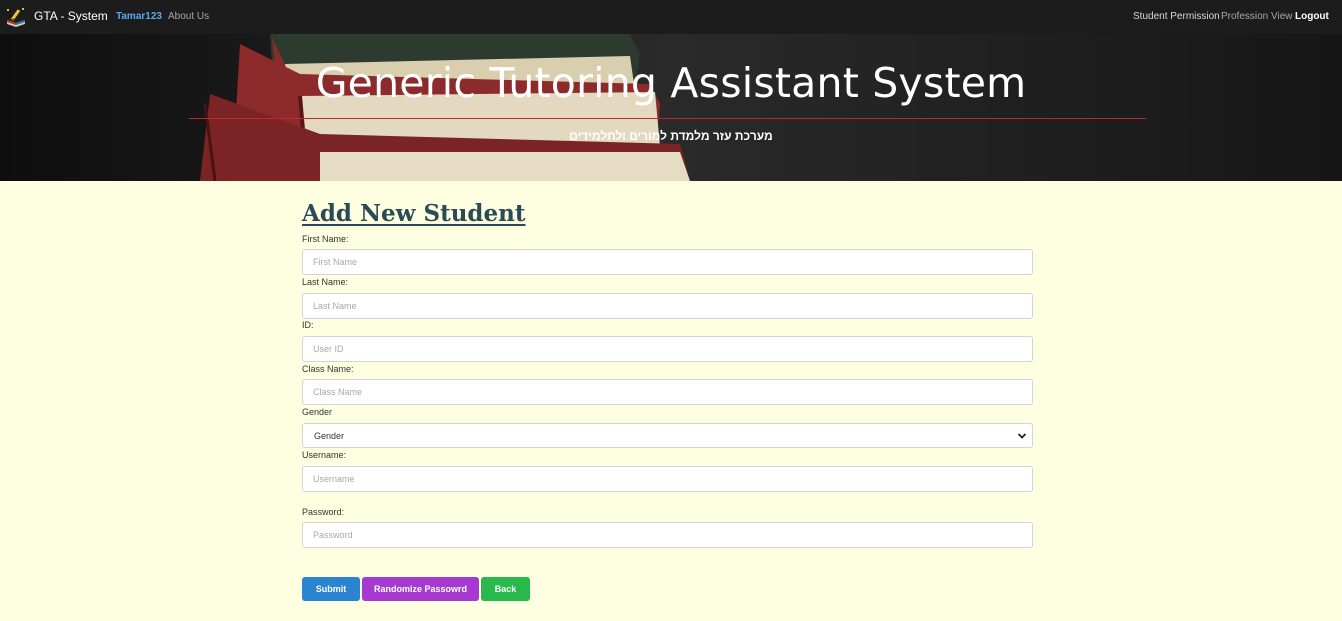 The width and height of the screenshot is (1342, 621). Describe the element at coordinates (667, 479) in the screenshot. I see `username-input` at that location.